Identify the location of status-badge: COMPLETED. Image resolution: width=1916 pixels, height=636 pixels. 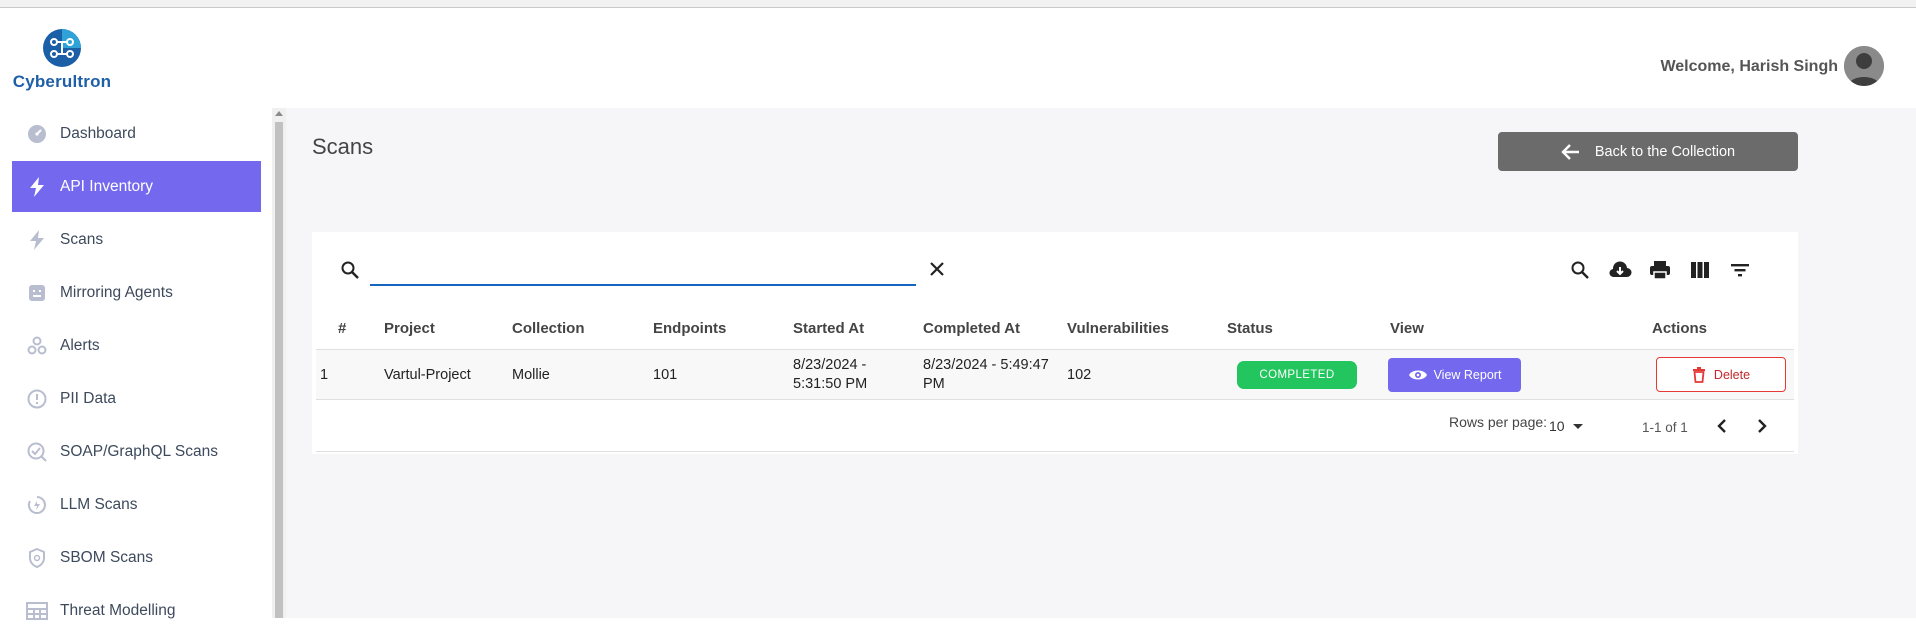
(1297, 375).